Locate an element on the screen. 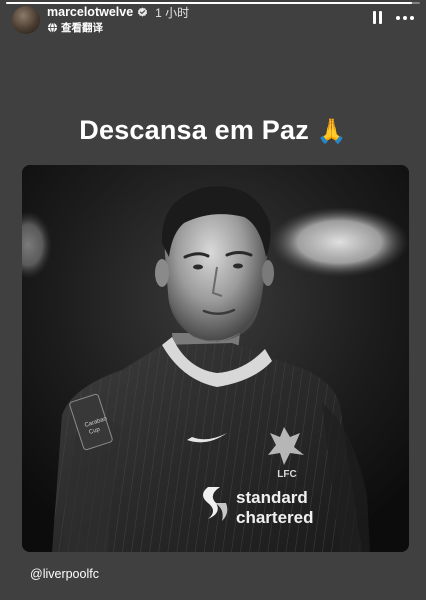  story-progress-fill is located at coordinates (209, 3).